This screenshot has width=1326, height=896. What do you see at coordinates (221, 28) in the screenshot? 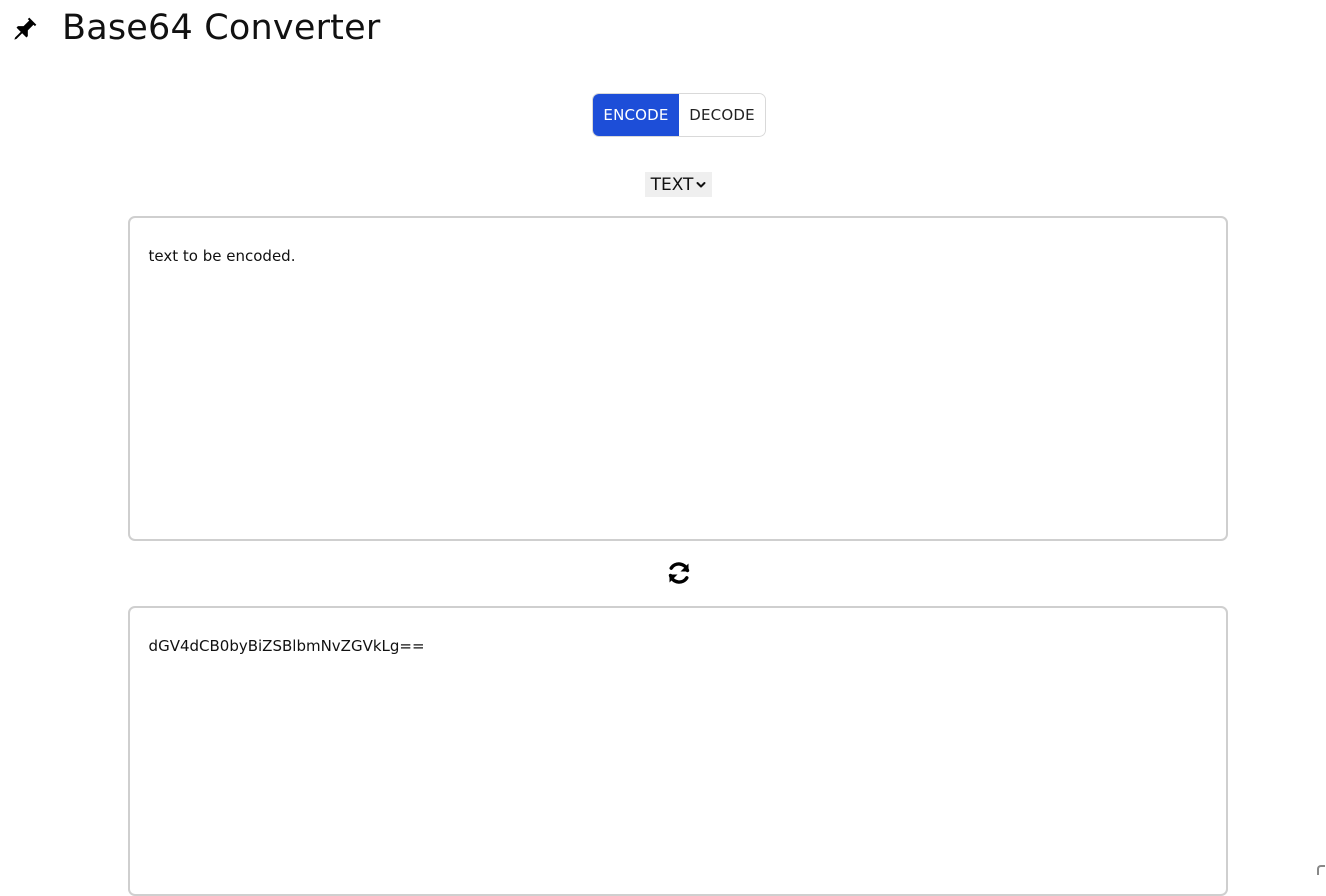
I see `page-title: Base64 Converter` at bounding box center [221, 28].